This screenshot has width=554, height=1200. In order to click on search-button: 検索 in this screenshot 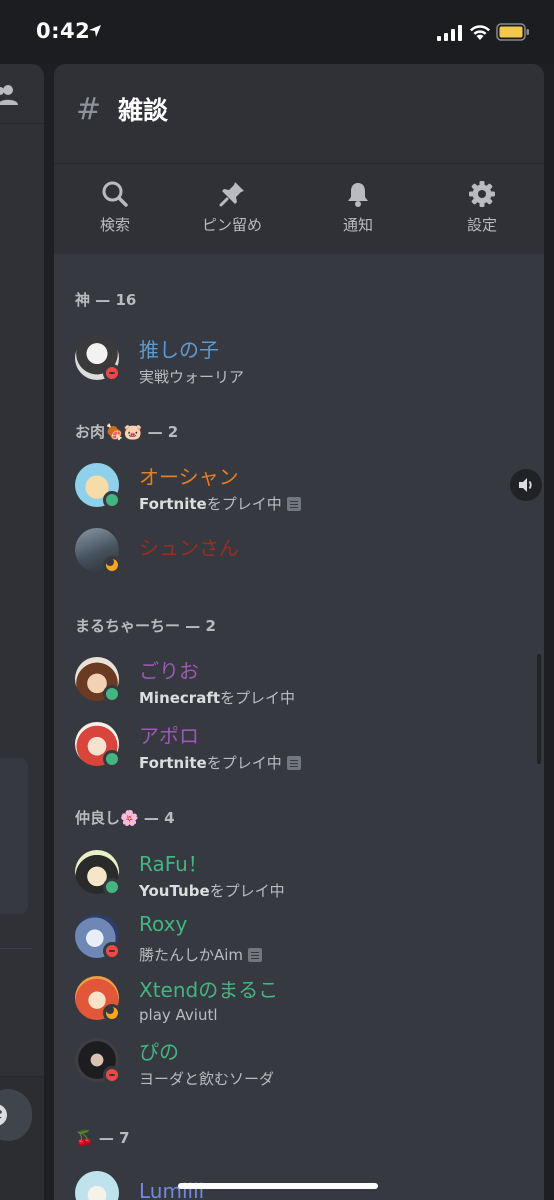, I will do `click(115, 211)`.